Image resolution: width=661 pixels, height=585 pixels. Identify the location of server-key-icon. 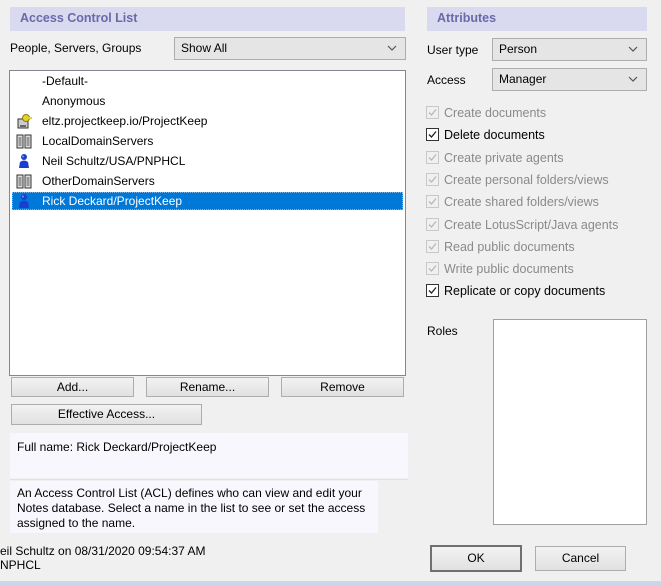
(24, 121).